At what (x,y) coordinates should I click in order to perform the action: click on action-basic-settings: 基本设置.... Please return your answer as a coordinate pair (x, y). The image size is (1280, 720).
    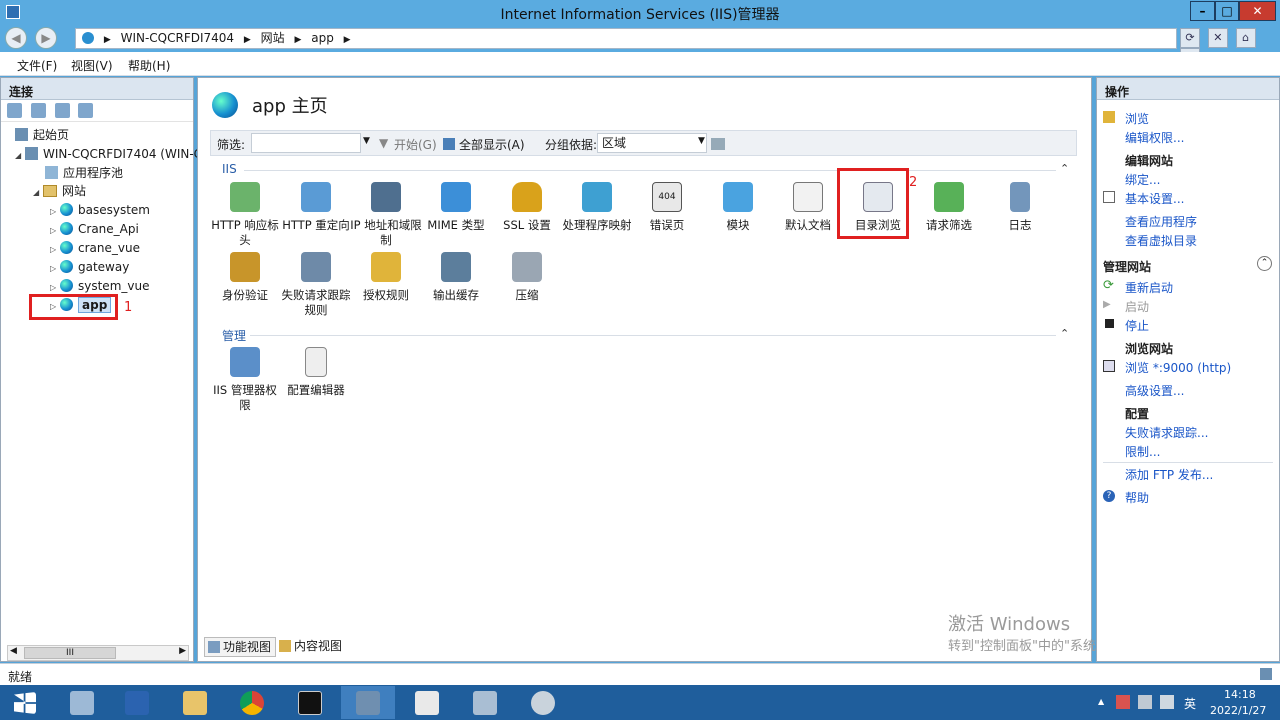
    Looking at the image, I should click on (1154, 198).